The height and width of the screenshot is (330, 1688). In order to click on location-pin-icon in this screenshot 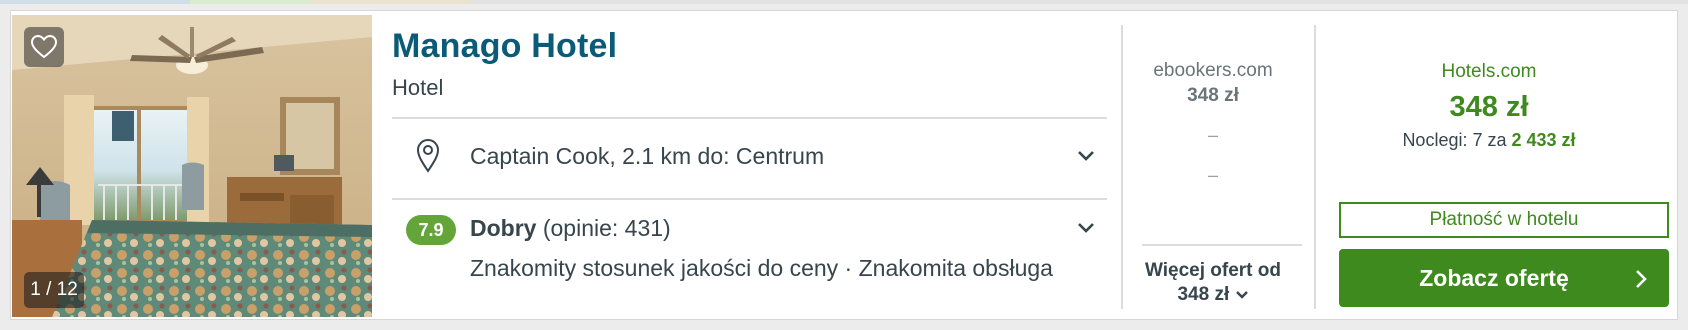, I will do `click(428, 156)`.